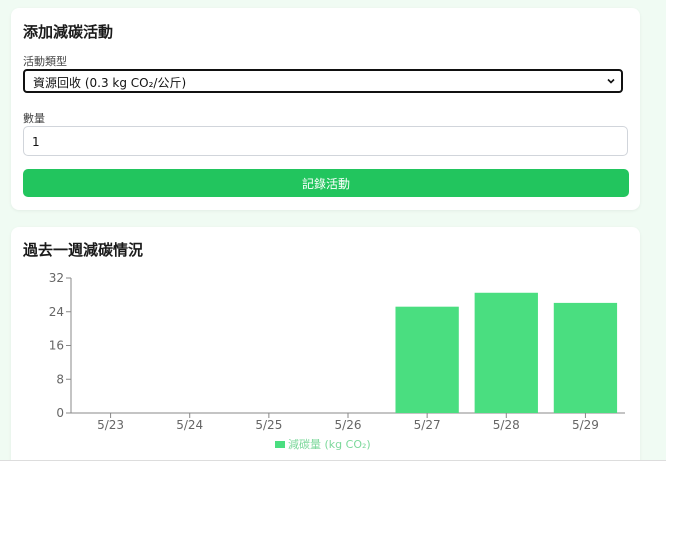 The width and height of the screenshot is (700, 560). I want to click on x-tick-label: 5/23, so click(110, 425).